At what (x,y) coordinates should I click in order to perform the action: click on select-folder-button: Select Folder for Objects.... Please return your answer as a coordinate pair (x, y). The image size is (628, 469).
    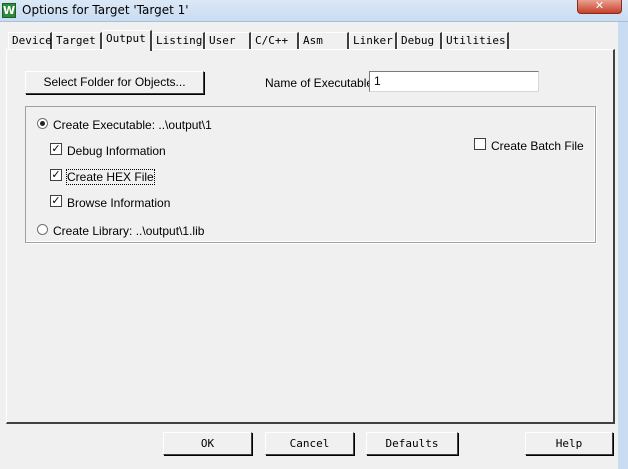
    Looking at the image, I should click on (114, 82).